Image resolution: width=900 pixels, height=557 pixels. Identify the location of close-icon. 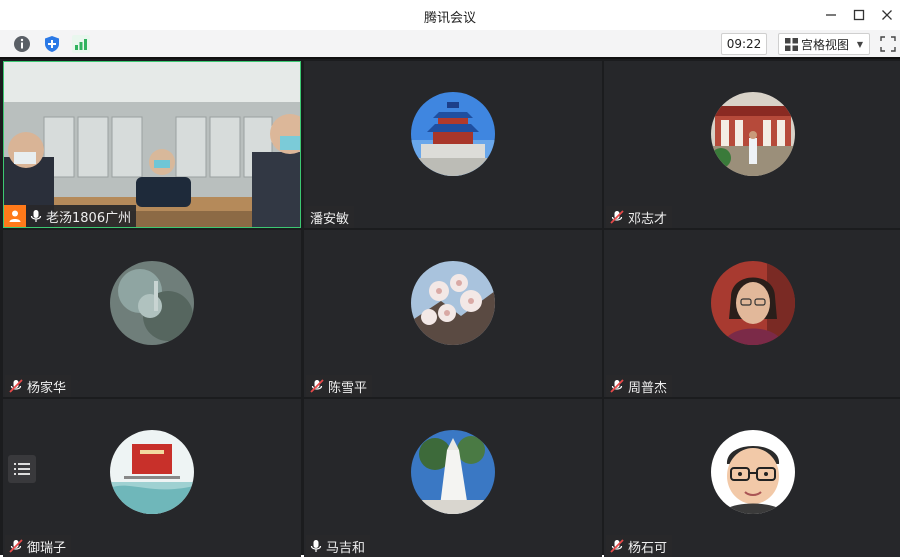
(887, 15).